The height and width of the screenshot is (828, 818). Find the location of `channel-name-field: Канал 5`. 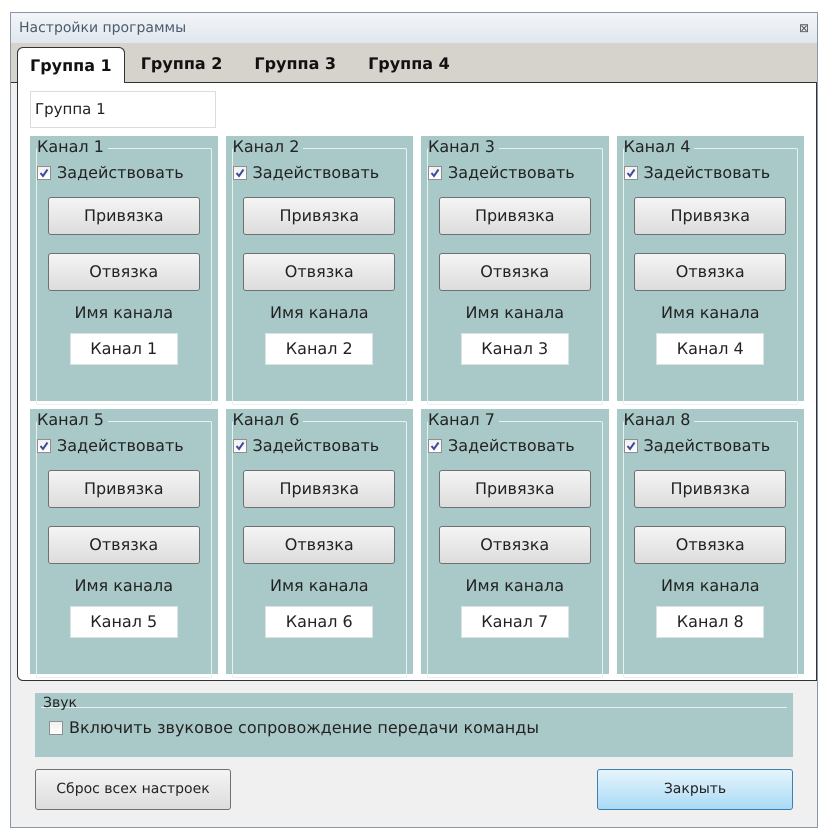

channel-name-field: Канал 5 is located at coordinates (124, 622).